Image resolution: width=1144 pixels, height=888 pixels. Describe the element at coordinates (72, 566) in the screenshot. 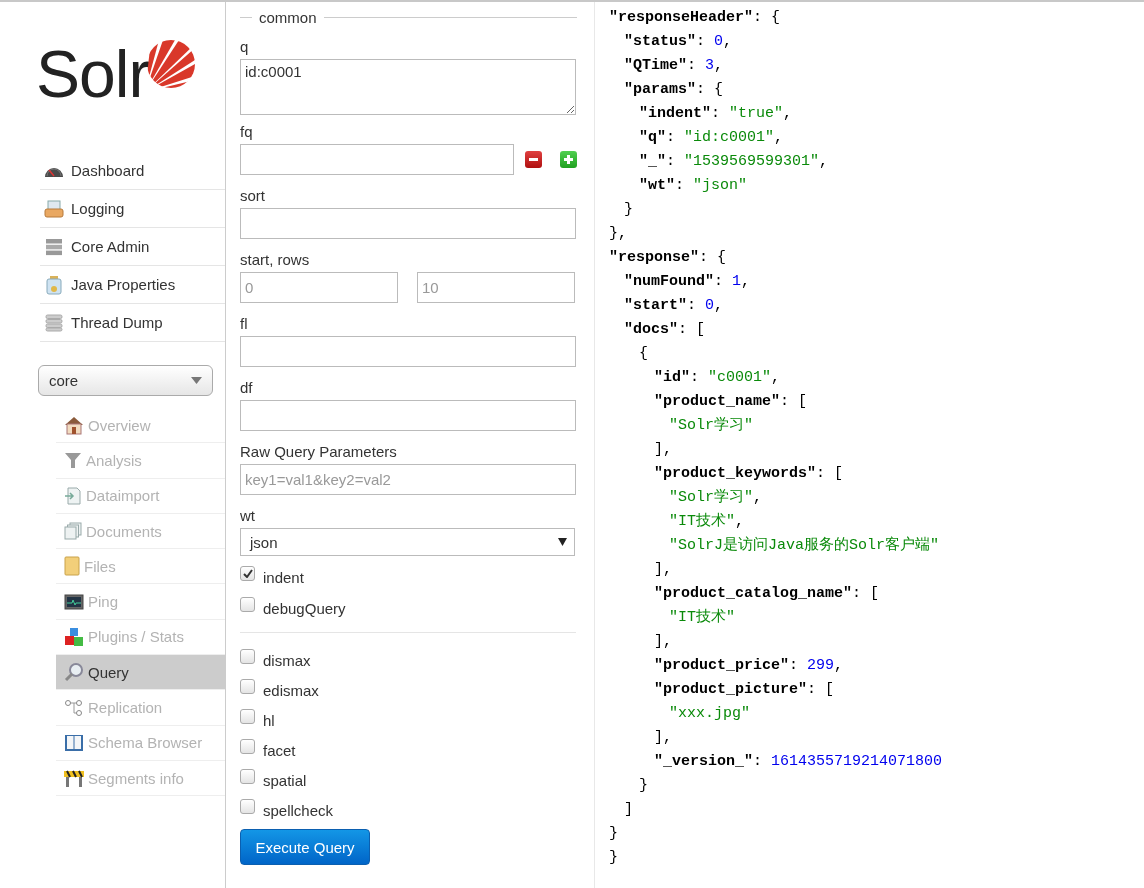

I see `folder-icon` at that location.